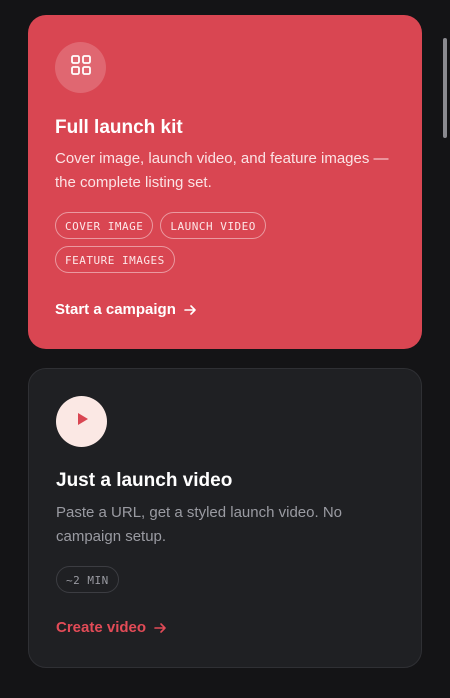  I want to click on tag-list: COVER IMAGE LAUNCH VIDEO FEATURE IMAGES, so click(220, 242).